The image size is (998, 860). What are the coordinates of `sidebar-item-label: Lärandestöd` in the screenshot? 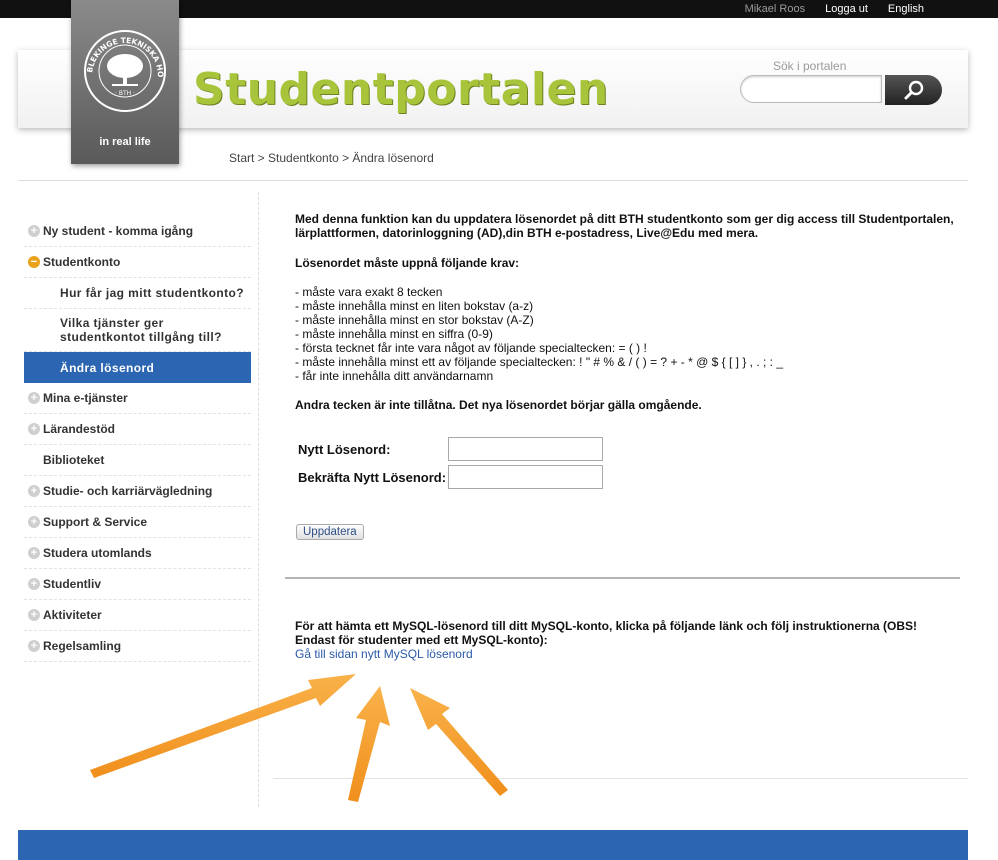 It's located at (79, 429).